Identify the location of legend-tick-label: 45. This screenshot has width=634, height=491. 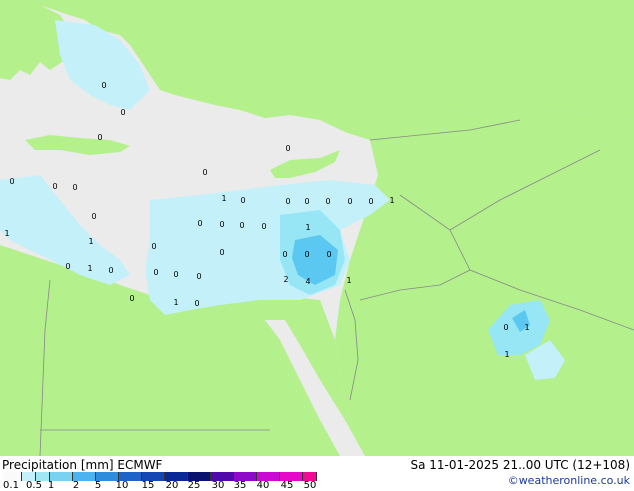
(287, 485).